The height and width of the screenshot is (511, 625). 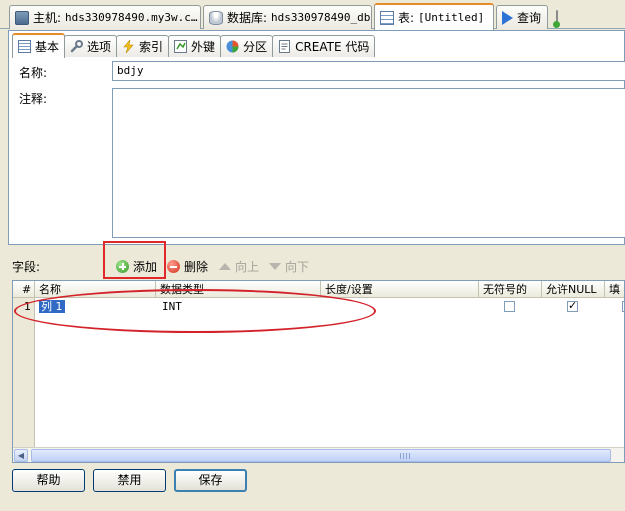 What do you see at coordinates (507, 17) in the screenshot?
I see `play-icon` at bounding box center [507, 17].